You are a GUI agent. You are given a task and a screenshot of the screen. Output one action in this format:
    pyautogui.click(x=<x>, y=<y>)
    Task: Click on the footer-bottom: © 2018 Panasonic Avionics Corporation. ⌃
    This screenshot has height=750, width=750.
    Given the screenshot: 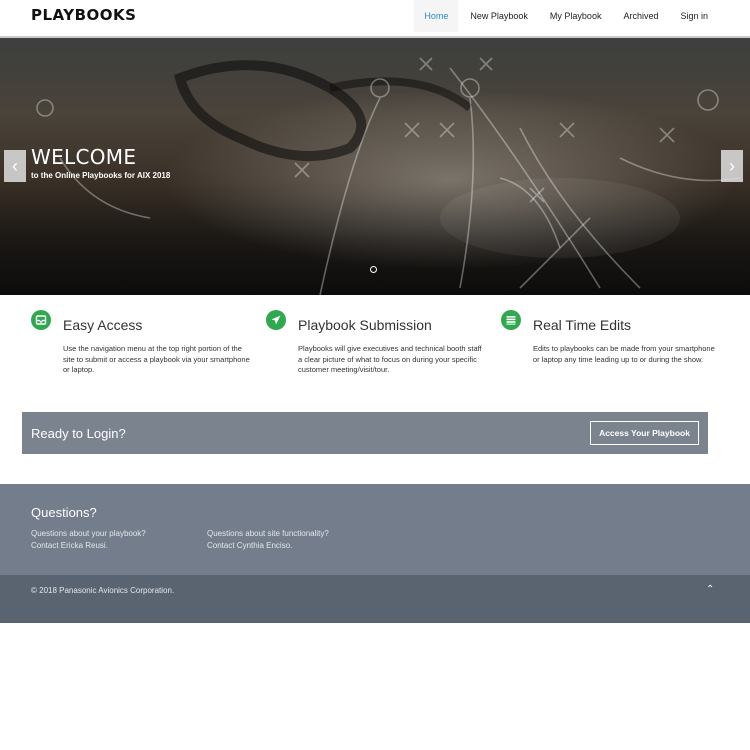 What is the action you would take?
    pyautogui.click(x=375, y=599)
    